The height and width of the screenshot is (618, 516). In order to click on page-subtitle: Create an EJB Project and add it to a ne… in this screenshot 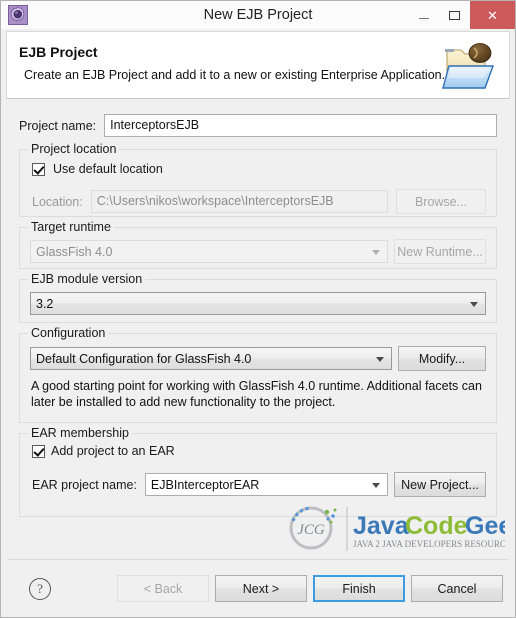, I will do `click(235, 75)`.